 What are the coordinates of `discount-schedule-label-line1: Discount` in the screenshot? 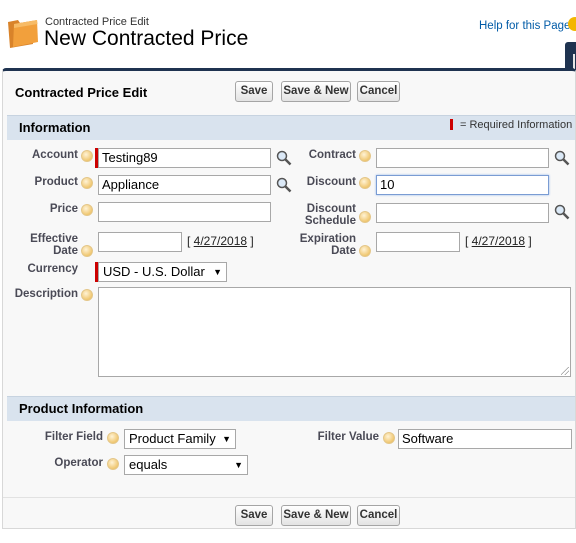 It's located at (331, 209).